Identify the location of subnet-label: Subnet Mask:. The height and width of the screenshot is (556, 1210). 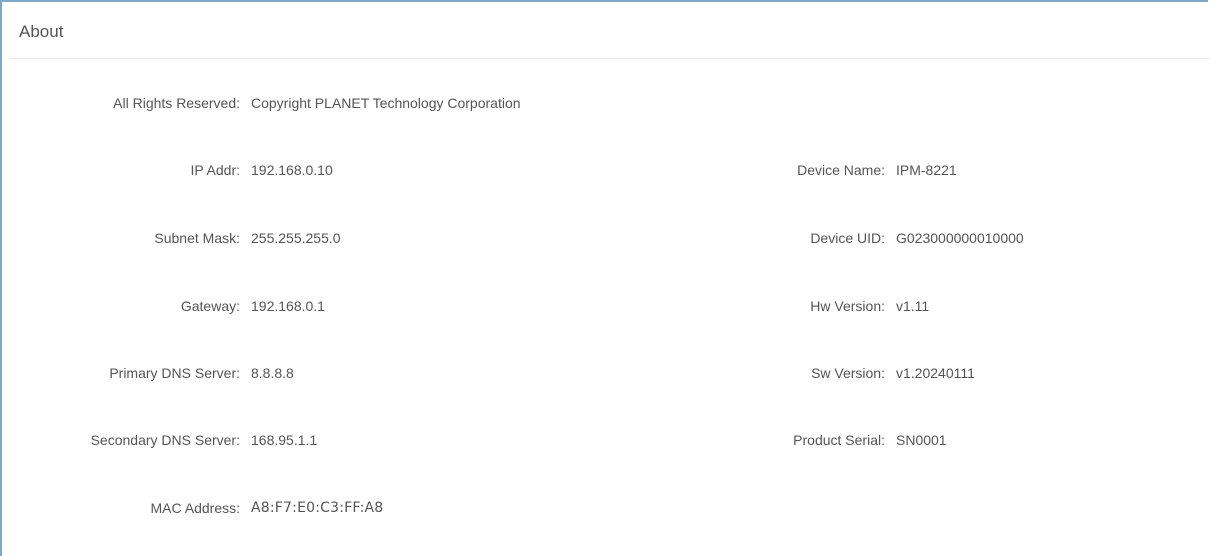
(197, 238).